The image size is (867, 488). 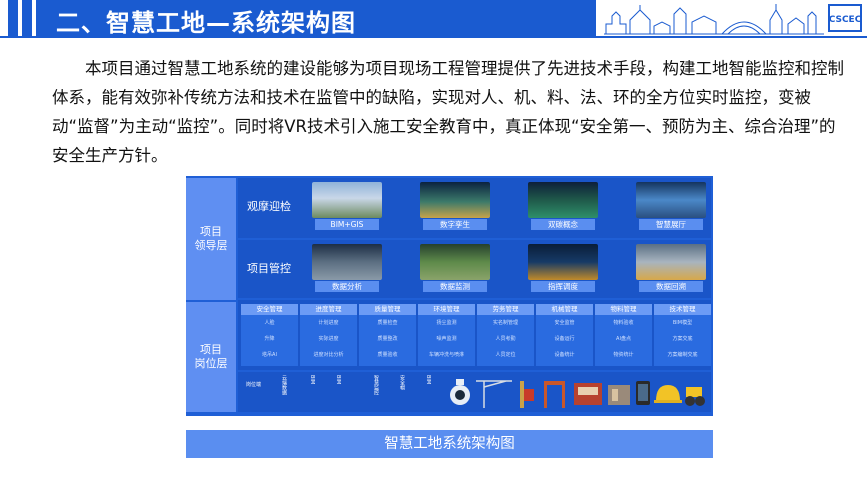 What do you see at coordinates (269, 309) in the screenshot?
I see `business-header: 安全管理` at bounding box center [269, 309].